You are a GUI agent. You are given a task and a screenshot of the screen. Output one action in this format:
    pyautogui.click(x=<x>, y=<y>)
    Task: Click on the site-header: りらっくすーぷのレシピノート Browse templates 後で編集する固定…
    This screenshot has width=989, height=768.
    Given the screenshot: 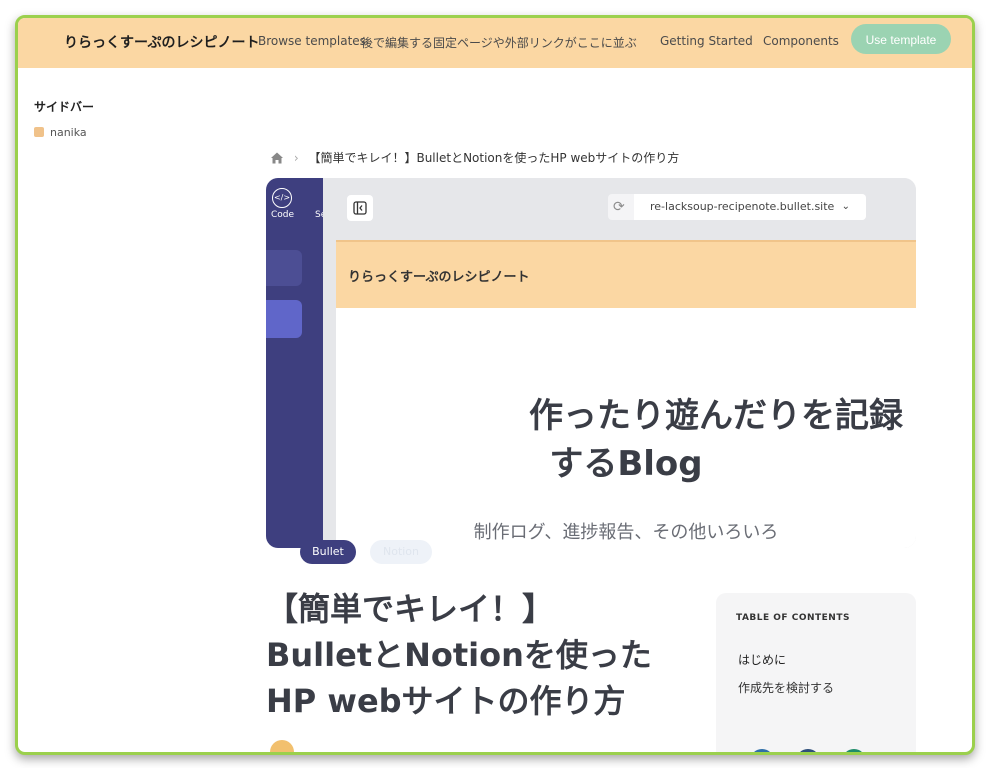 What is the action you would take?
    pyautogui.click(x=495, y=43)
    